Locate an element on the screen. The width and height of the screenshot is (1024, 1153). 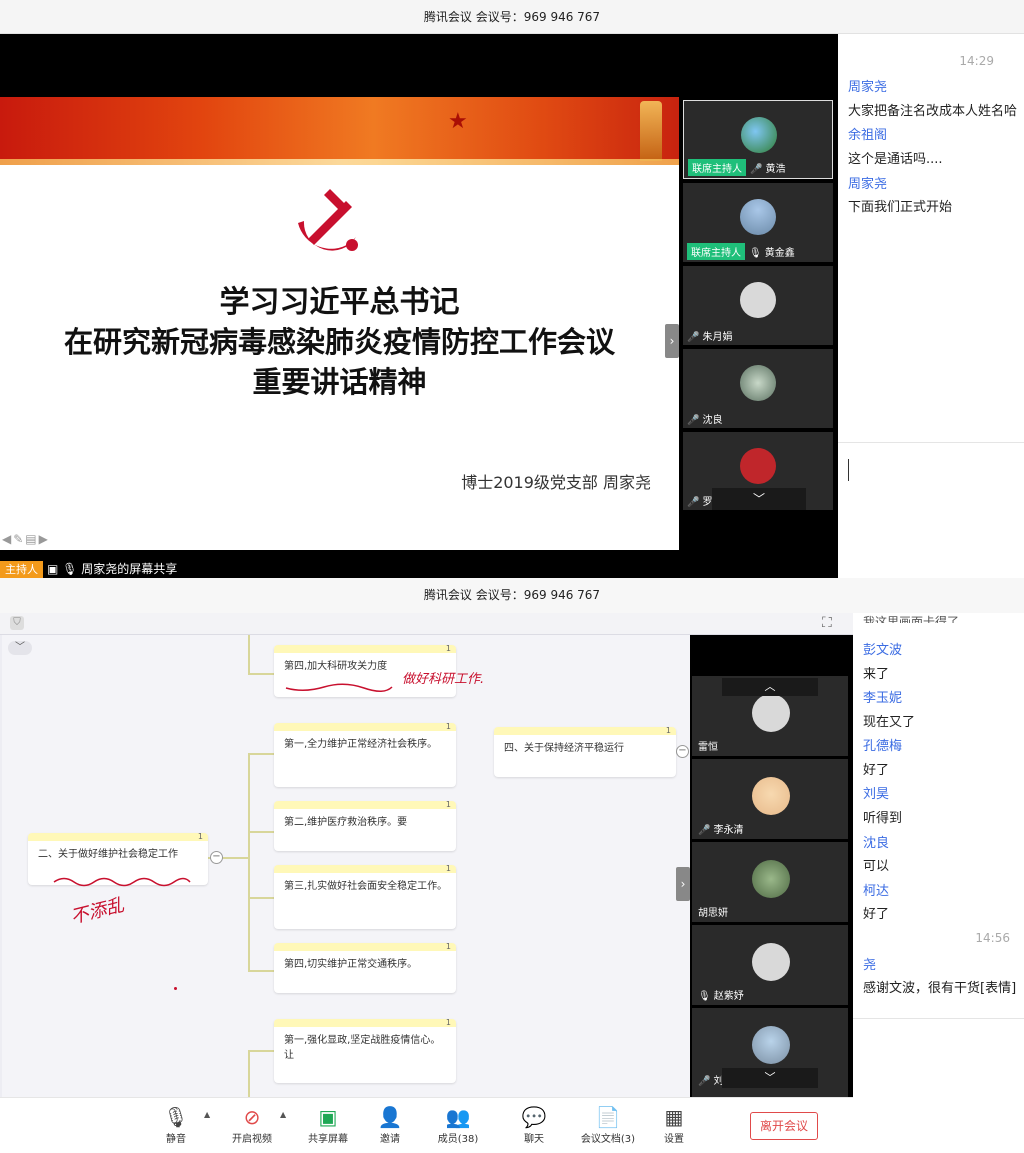
slide-title-line-1: 学习习近平总书记 is located at coordinates (339, 302).